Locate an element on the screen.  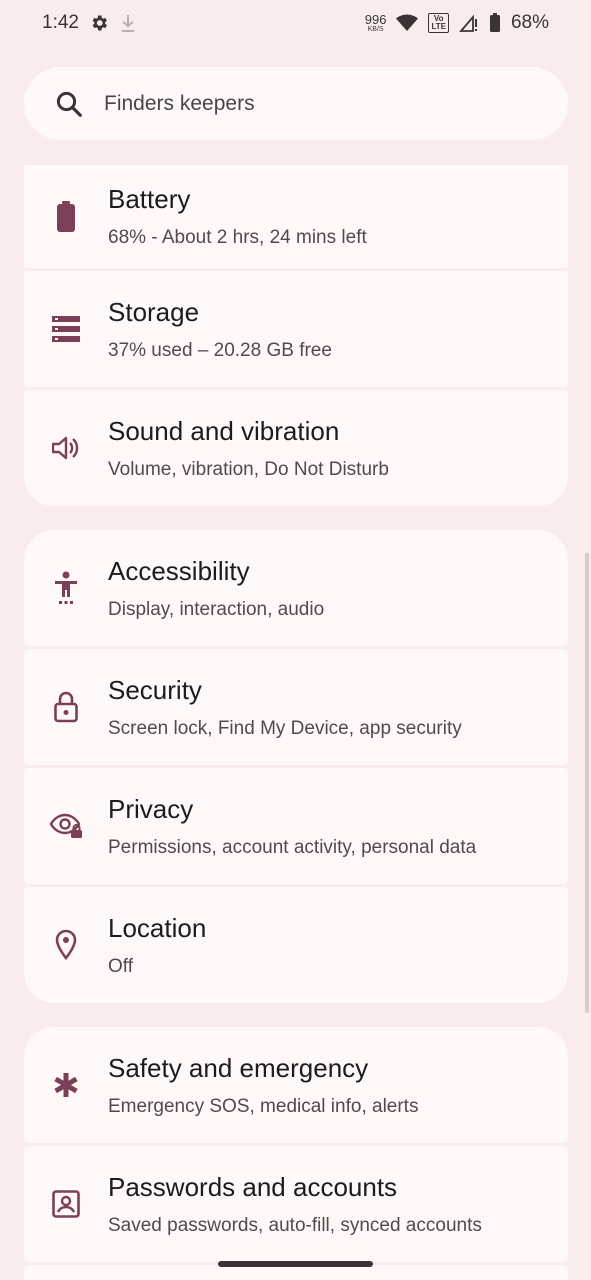
settings-item-battery: Battery 68% - About 2 hrs, 24 mins left is located at coordinates (296, 216).